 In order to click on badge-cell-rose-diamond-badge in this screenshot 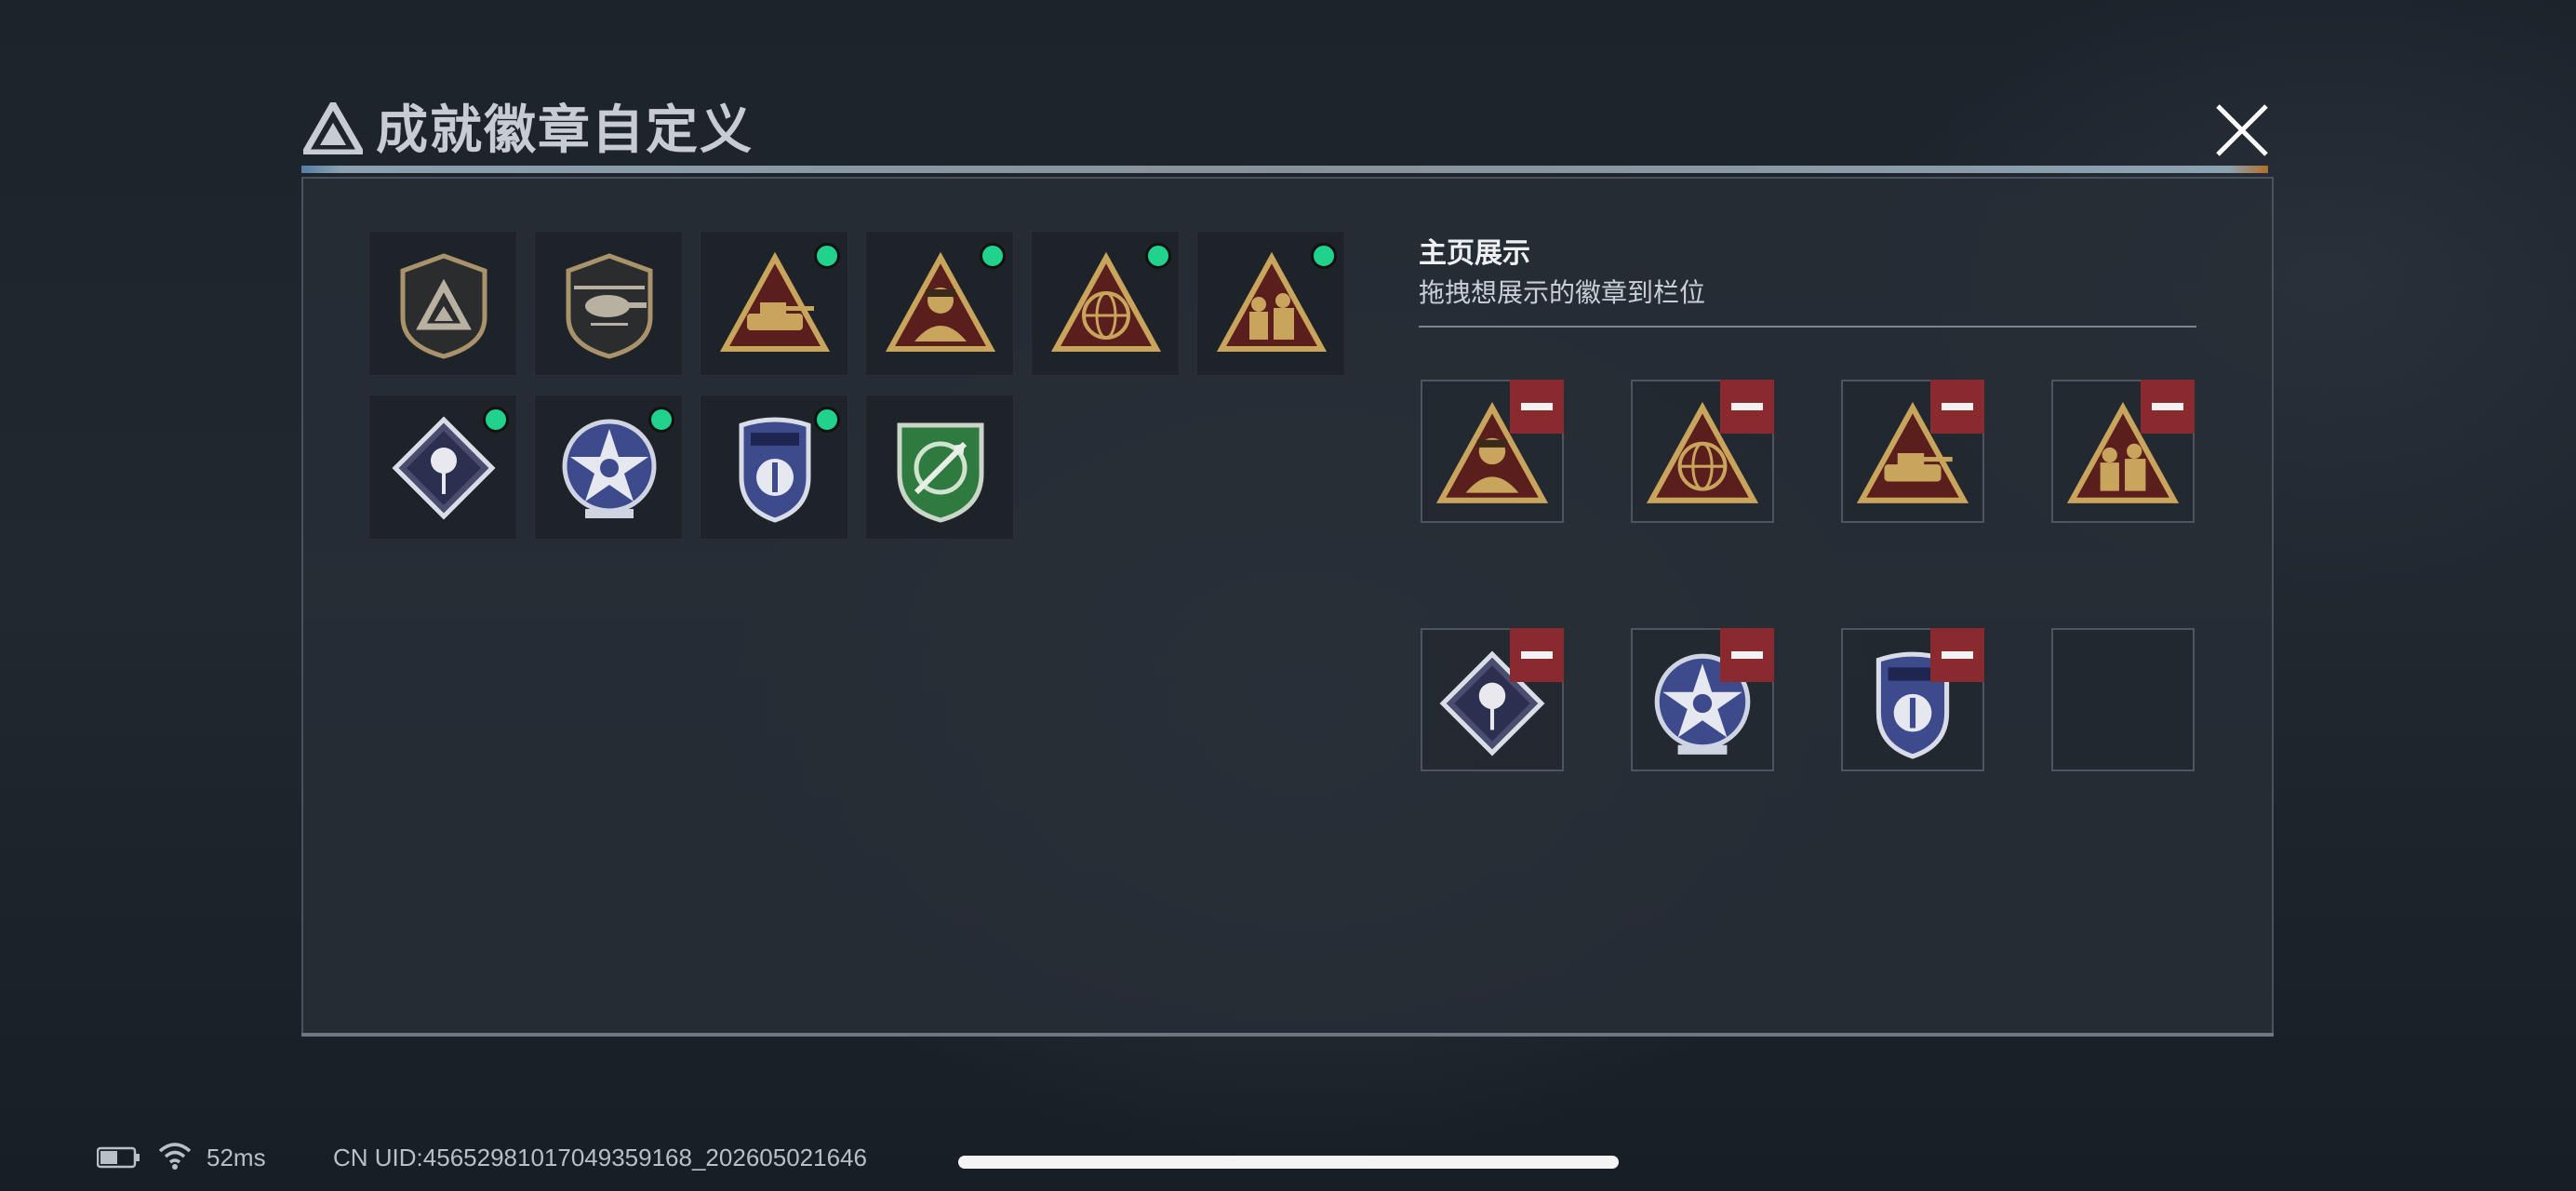, I will do `click(442, 467)`.